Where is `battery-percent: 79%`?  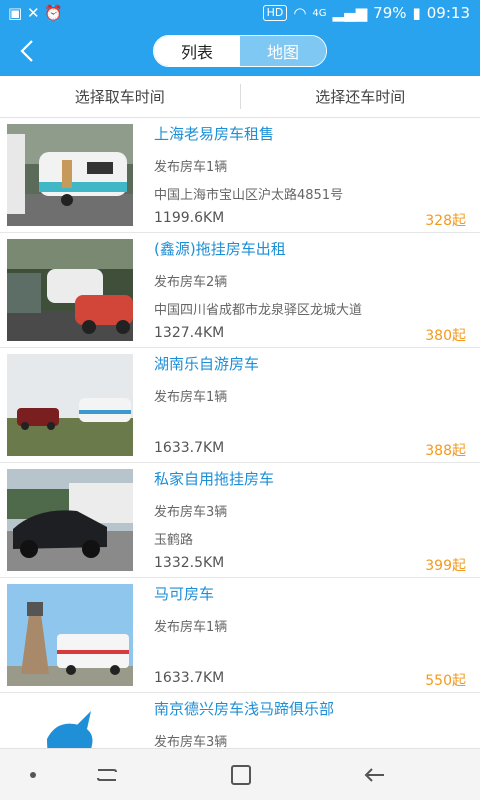
battery-percent: 79% is located at coordinates (390, 13).